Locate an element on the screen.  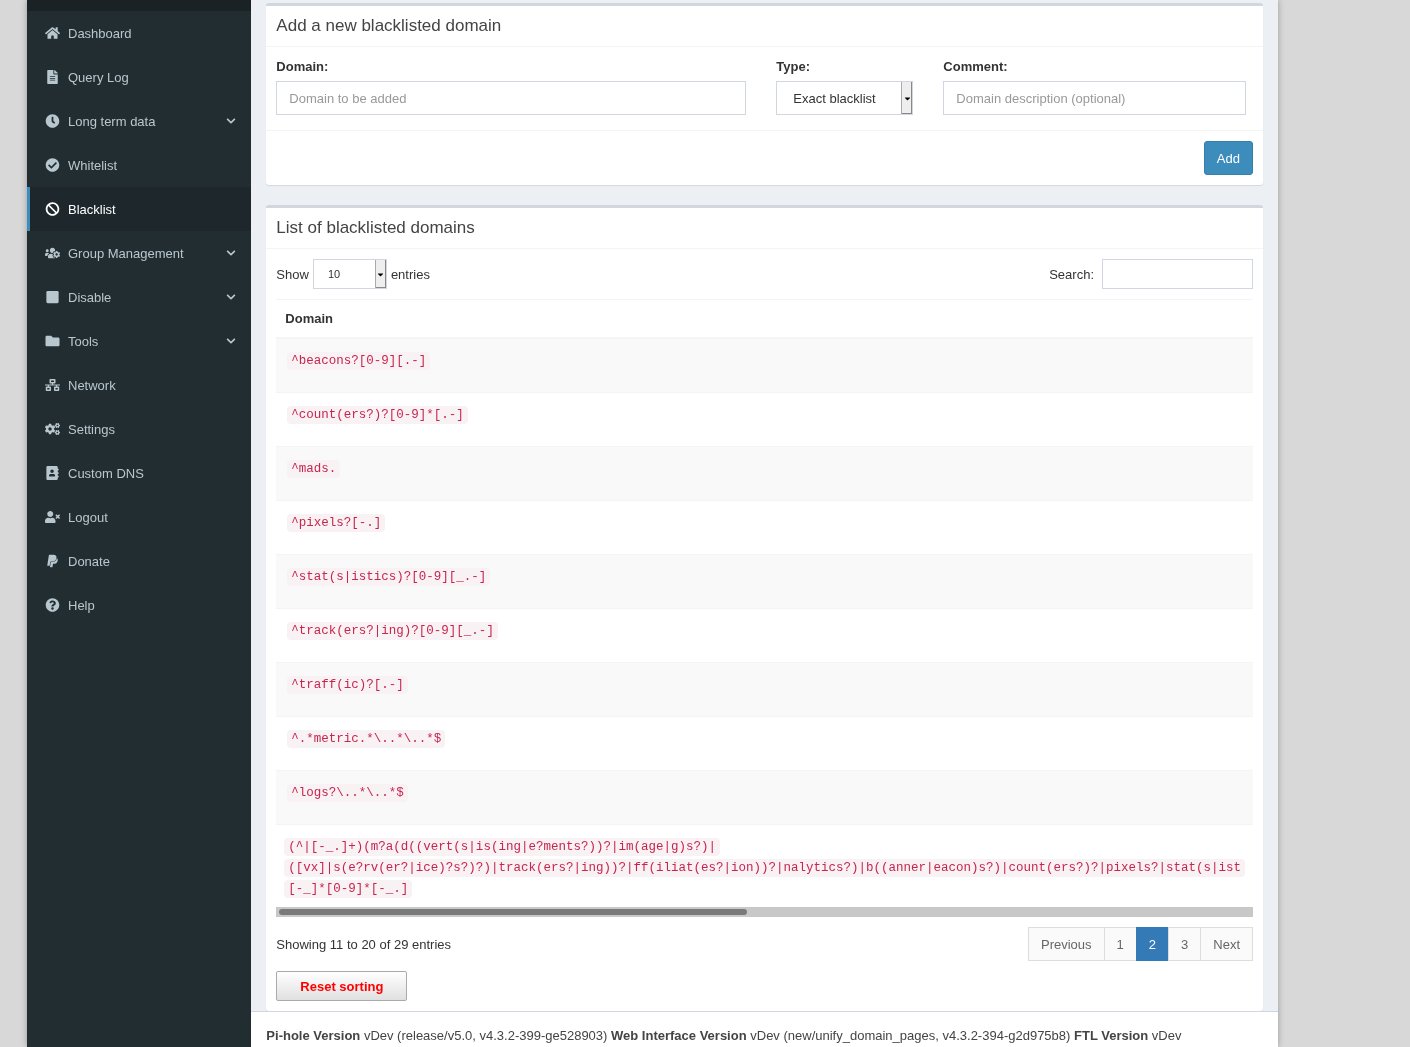
field-label: Comment: is located at coordinates (976, 66).